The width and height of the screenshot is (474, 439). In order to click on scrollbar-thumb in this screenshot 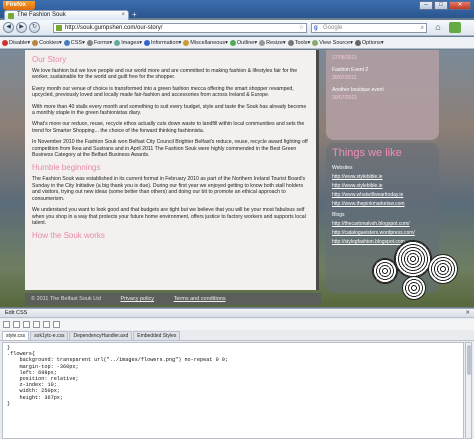, I will do `click(469, 360)`.